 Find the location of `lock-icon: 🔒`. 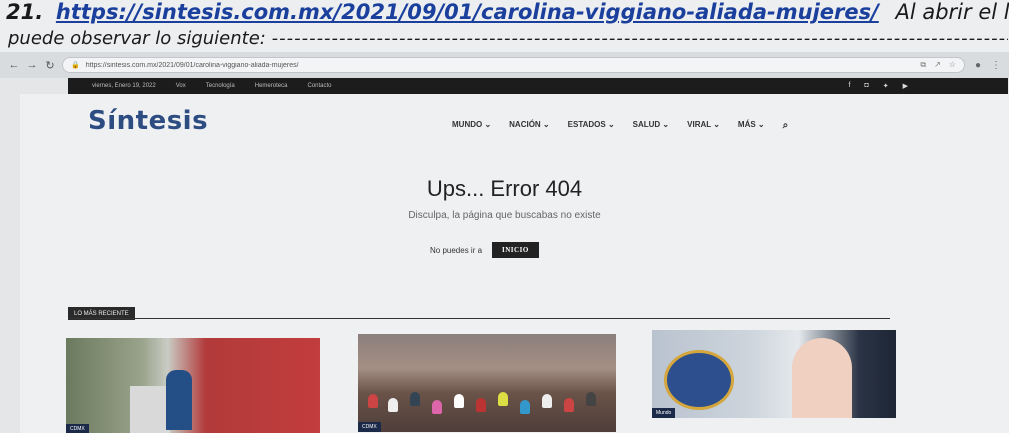

lock-icon: 🔒 is located at coordinates (75, 65).